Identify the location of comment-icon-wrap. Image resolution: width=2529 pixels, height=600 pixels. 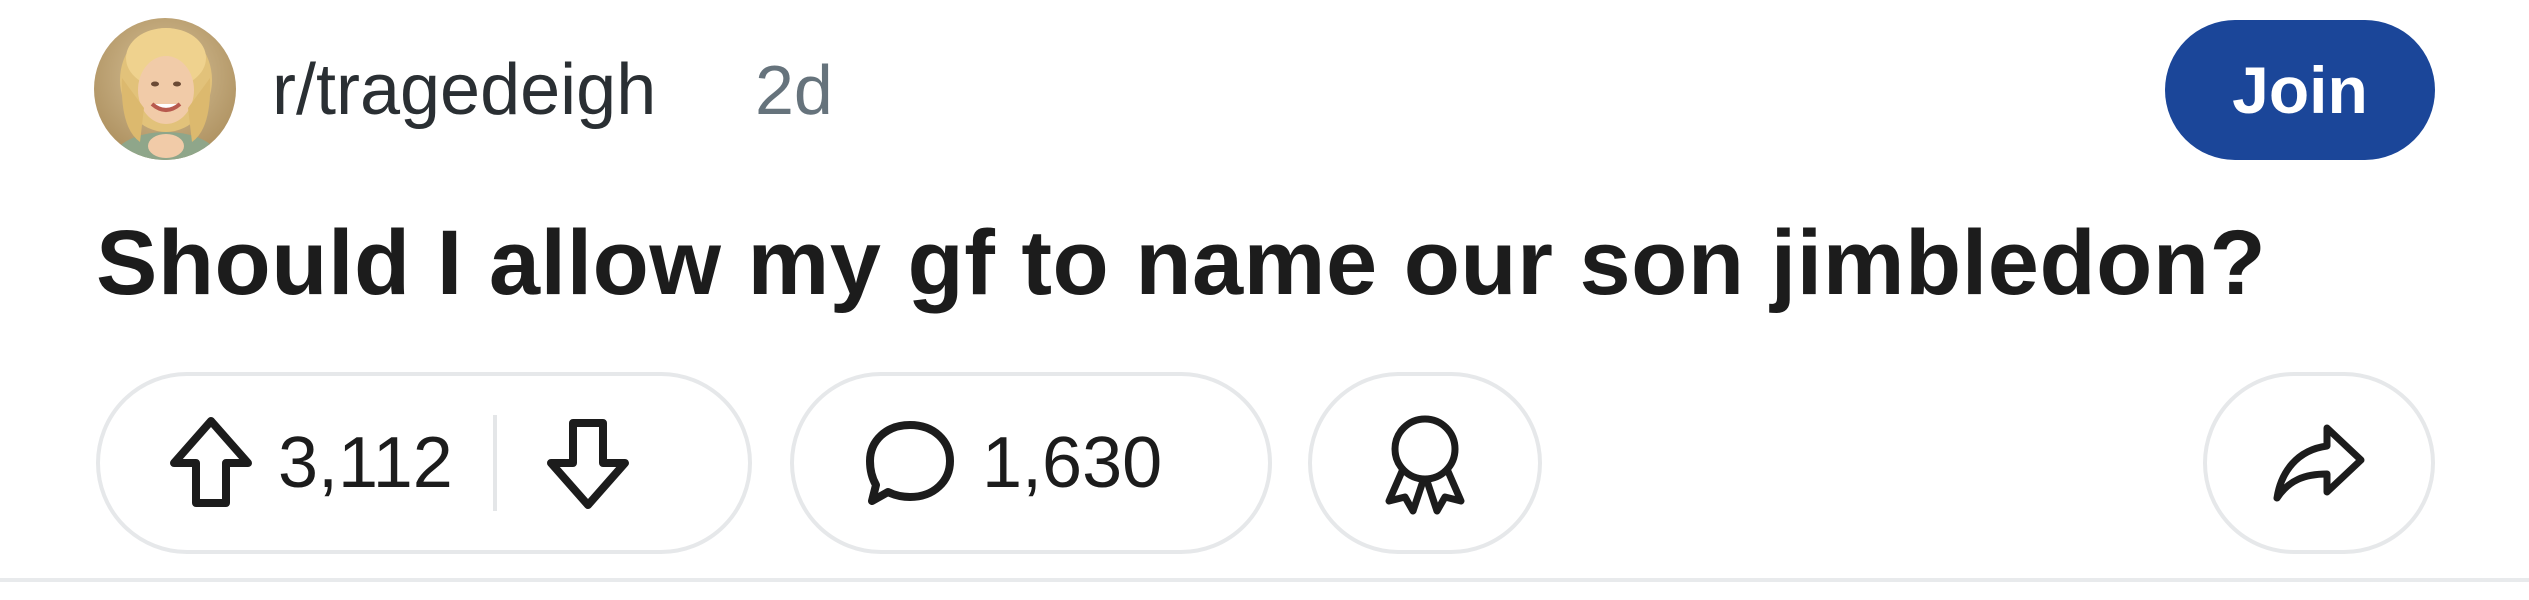
(910, 463).